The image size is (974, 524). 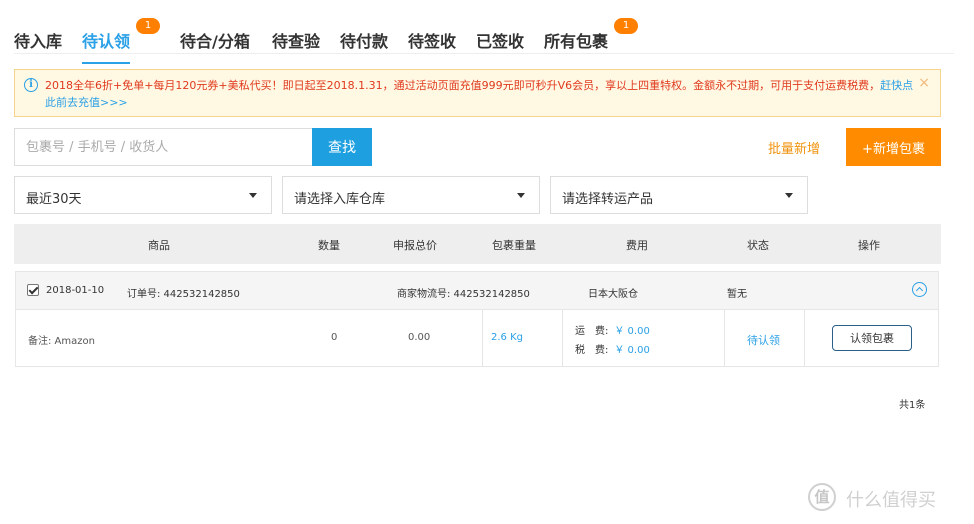 I want to click on table-header: 商品 数量 申报总价 包裹重量 费用 状态 操作, so click(x=477, y=244).